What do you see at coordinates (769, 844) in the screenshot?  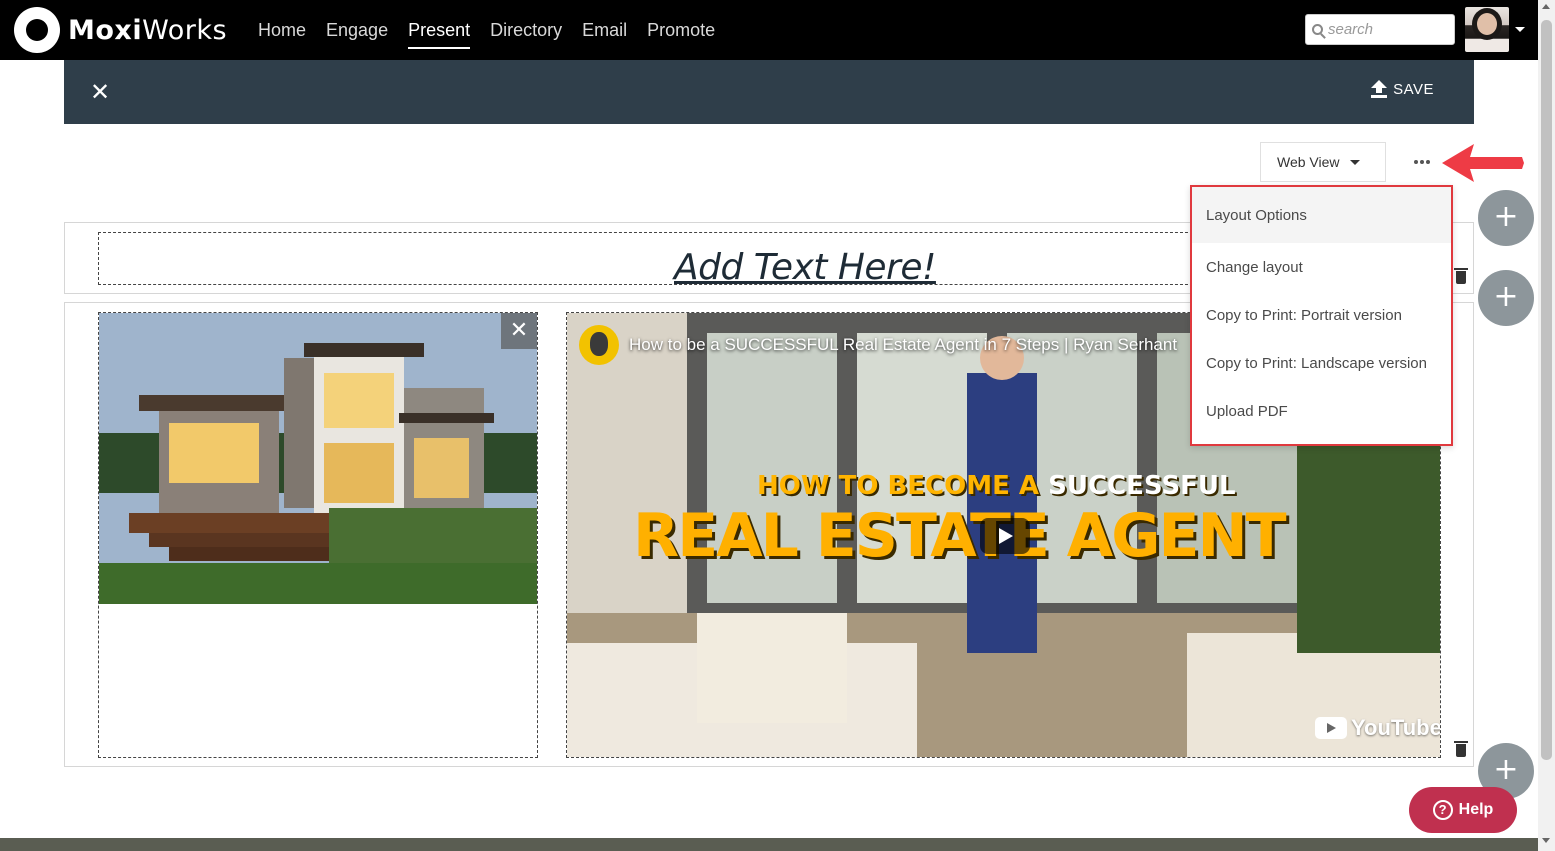 I see `footer-strip` at bounding box center [769, 844].